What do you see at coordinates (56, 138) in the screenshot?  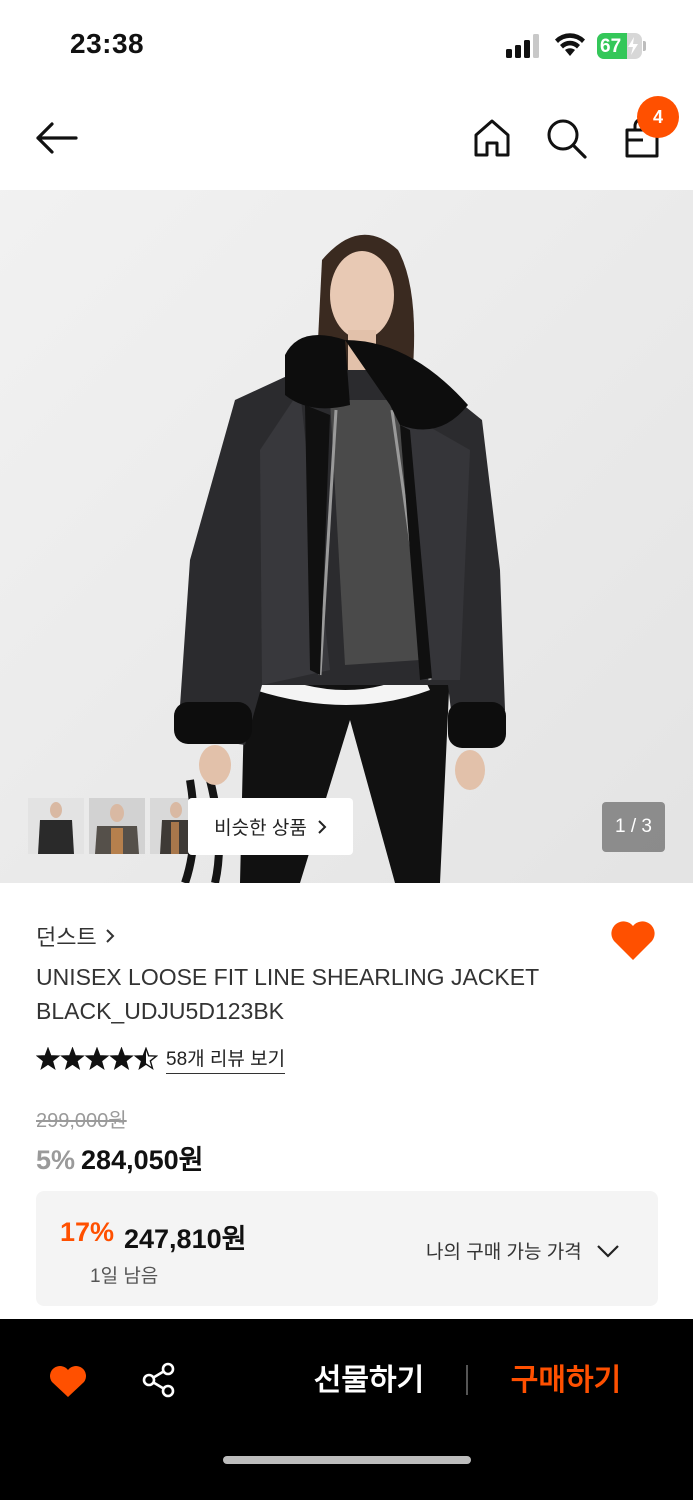 I see `back-arrow-icon` at bounding box center [56, 138].